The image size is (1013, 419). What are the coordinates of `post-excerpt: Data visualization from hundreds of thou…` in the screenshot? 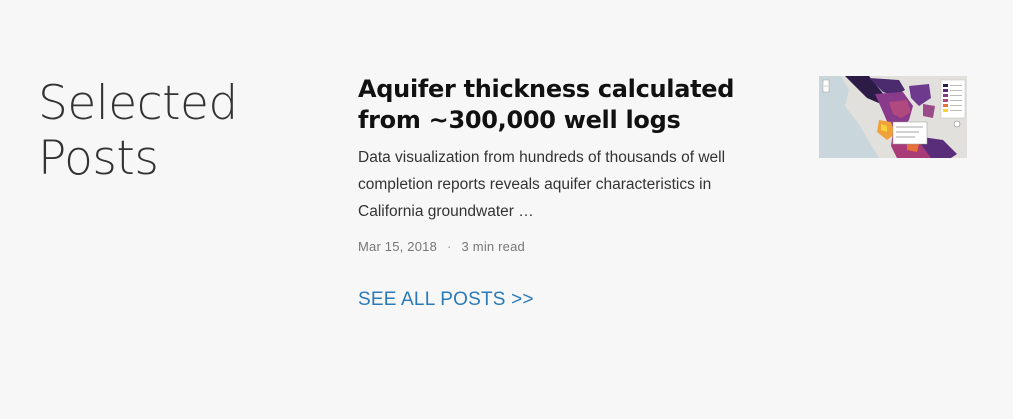 It's located at (542, 184).